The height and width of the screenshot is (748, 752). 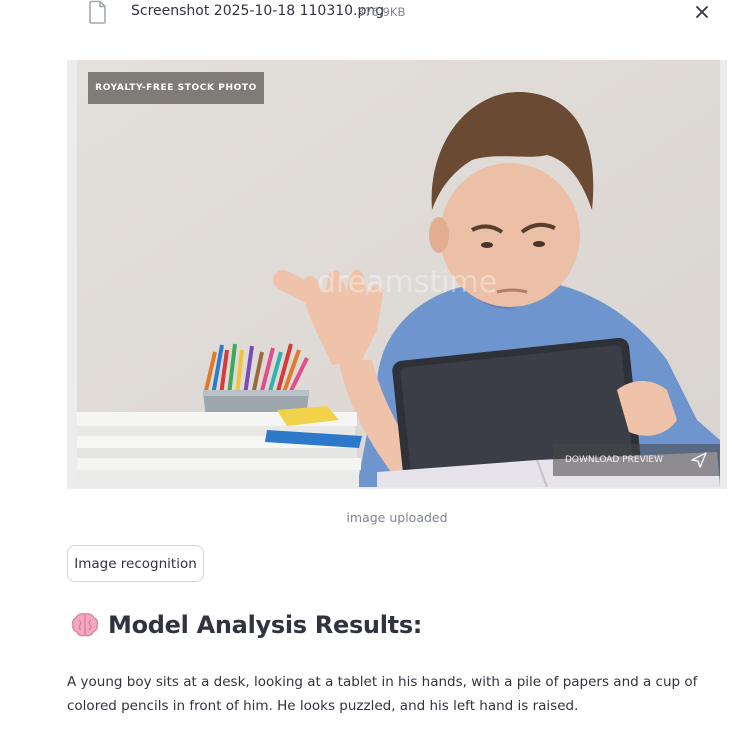 I want to click on paper-stack, so click(x=219, y=446).